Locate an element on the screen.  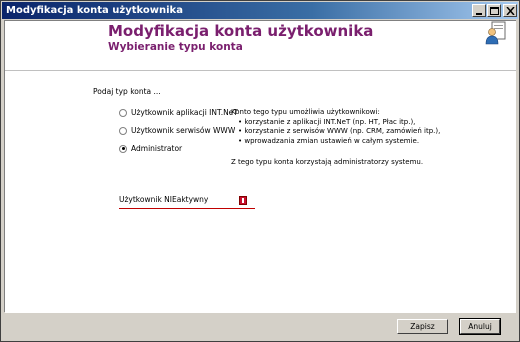
inactive-user-toggle: Użytkownik NIEaktywny is located at coordinates (187, 202).